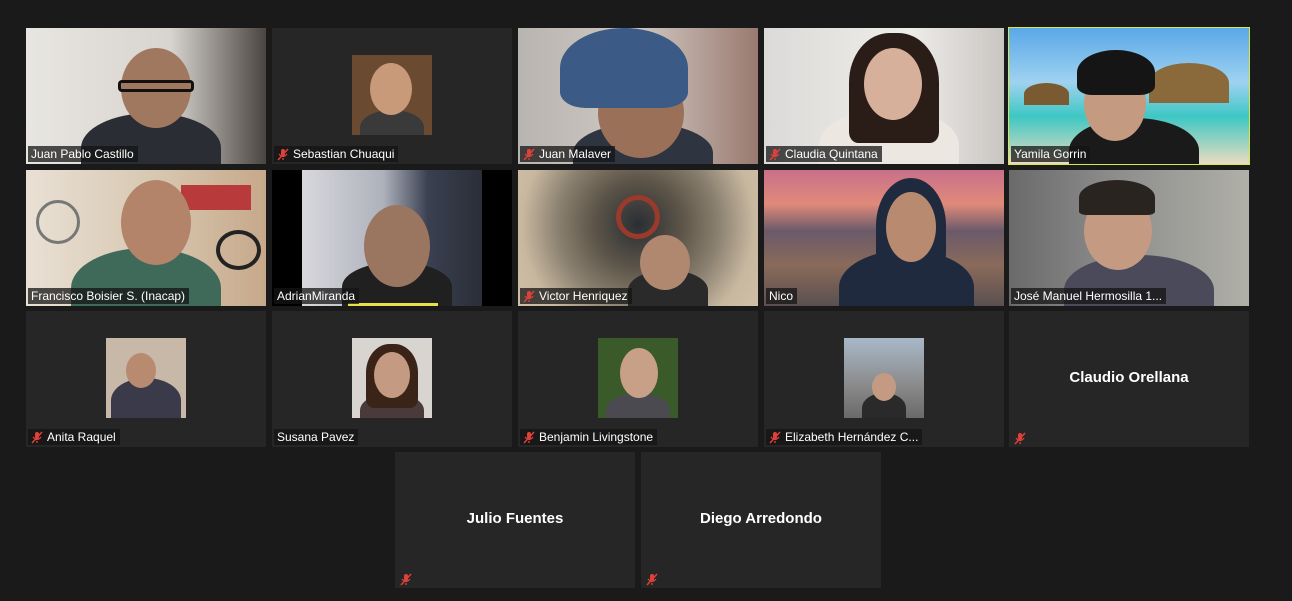 The width and height of the screenshot is (1292, 601). I want to click on participant-tile-active-speaker: Yamila Gorrin, so click(1129, 96).